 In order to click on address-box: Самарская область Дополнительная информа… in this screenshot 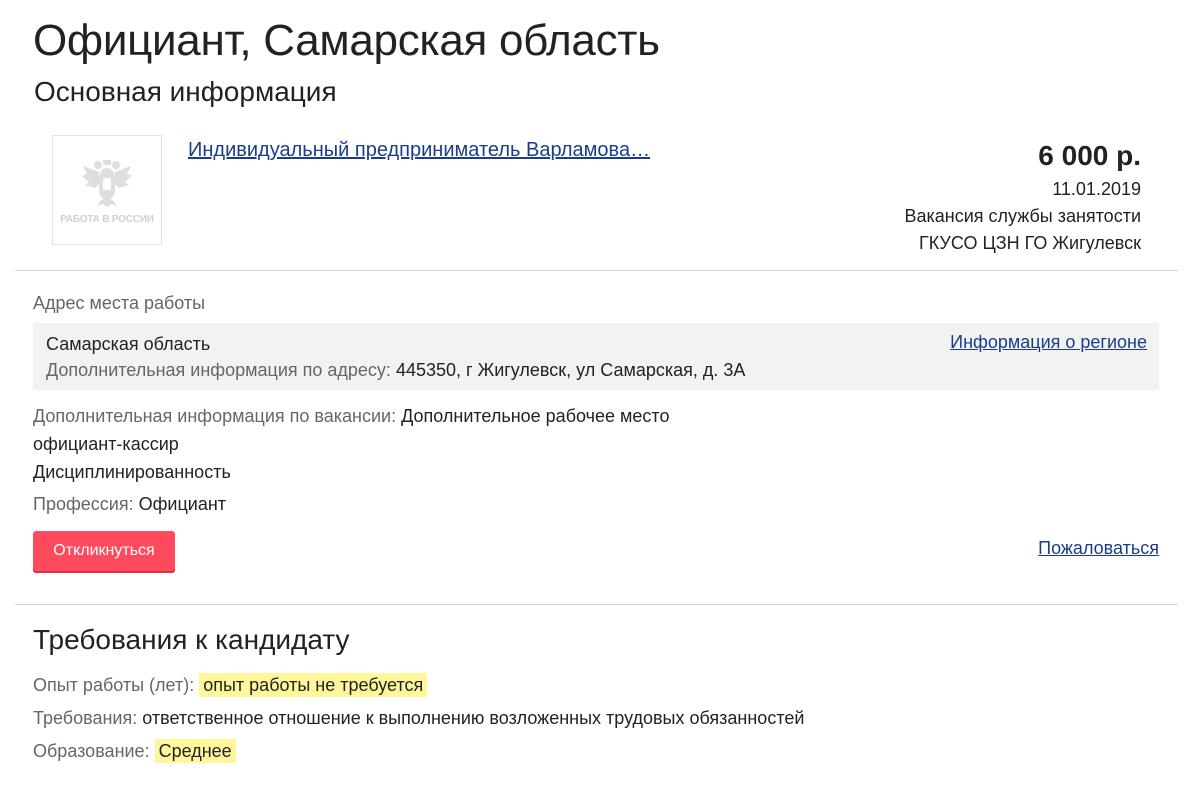, I will do `click(596, 356)`.